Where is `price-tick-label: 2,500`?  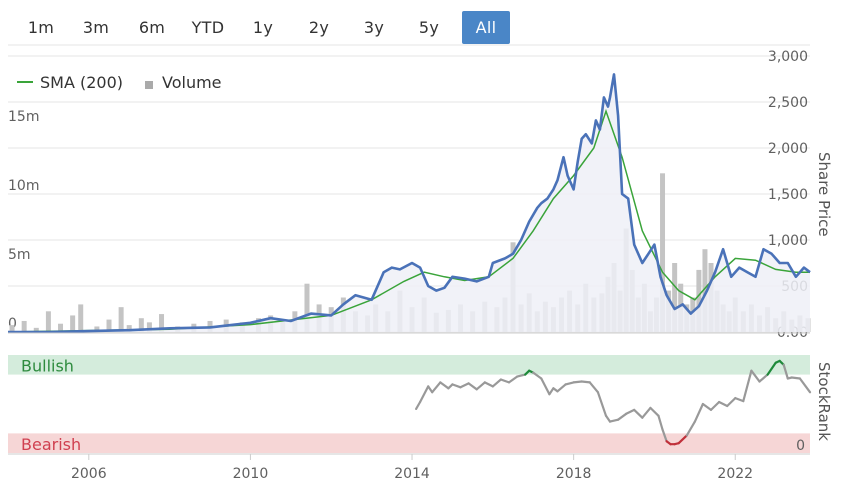 price-tick-label: 2,500 is located at coordinates (788, 103).